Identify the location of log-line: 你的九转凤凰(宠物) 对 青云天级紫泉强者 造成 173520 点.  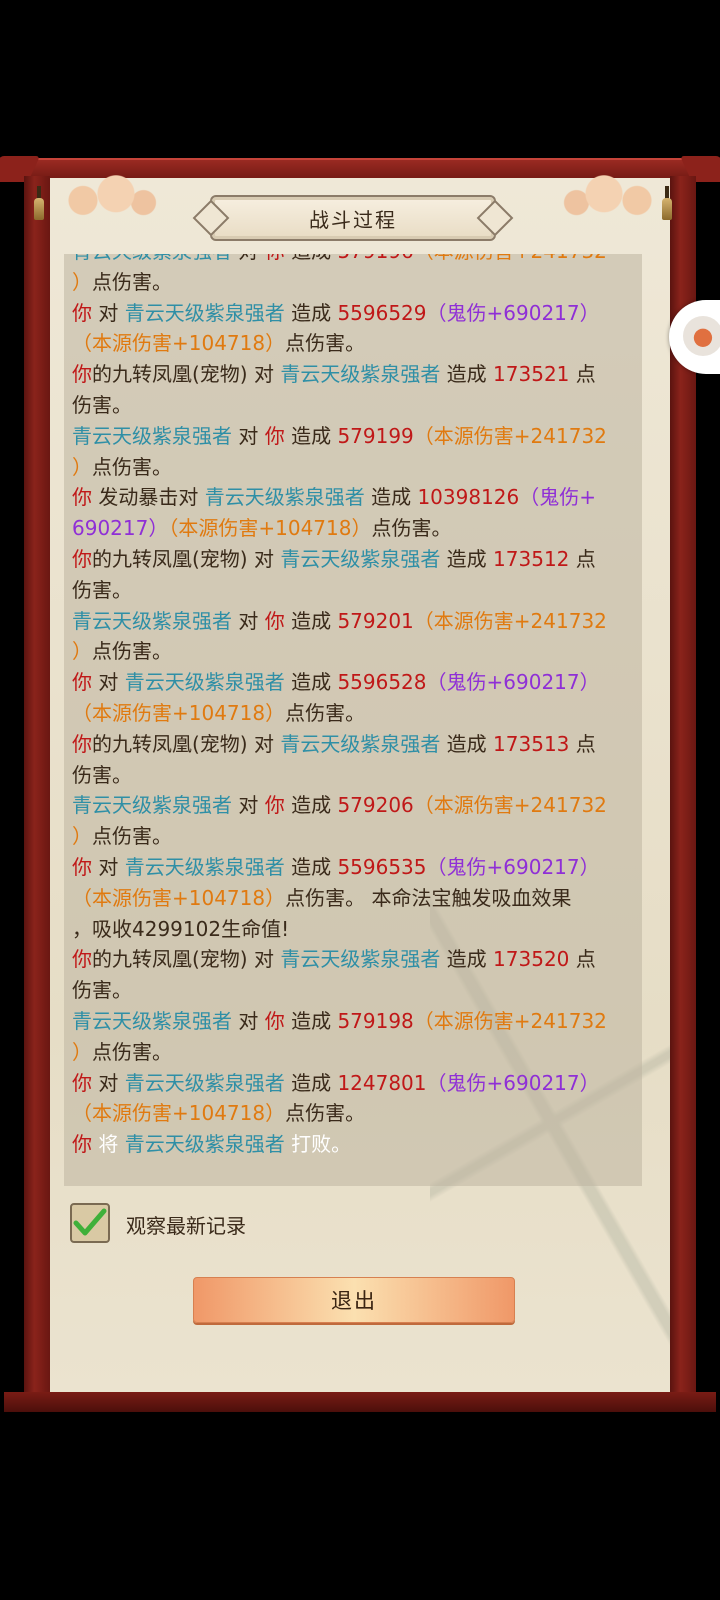
(355, 959).